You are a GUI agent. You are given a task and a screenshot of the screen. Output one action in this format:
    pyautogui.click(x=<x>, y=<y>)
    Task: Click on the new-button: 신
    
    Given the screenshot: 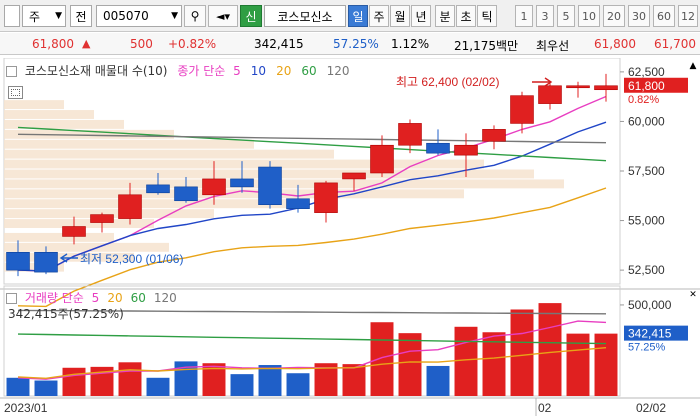 What is the action you would take?
    pyautogui.click(x=251, y=16)
    